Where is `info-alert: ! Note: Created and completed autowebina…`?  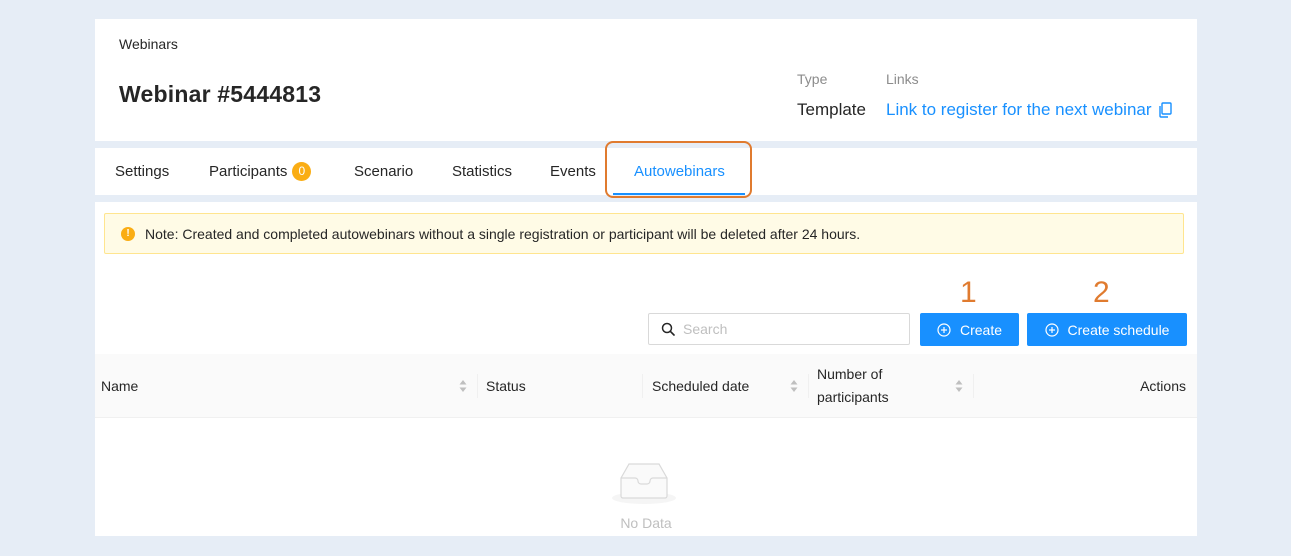 info-alert: ! Note: Created and completed autowebina… is located at coordinates (644, 233).